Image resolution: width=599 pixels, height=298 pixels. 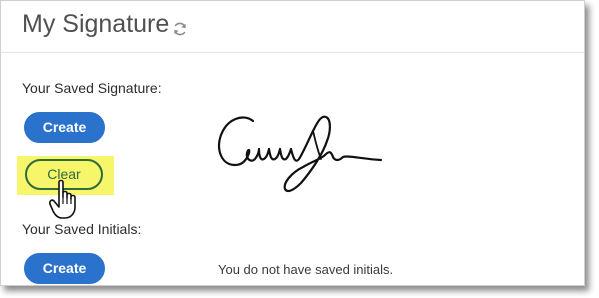 What do you see at coordinates (96, 24) in the screenshot?
I see `page-title: My Signature` at bounding box center [96, 24].